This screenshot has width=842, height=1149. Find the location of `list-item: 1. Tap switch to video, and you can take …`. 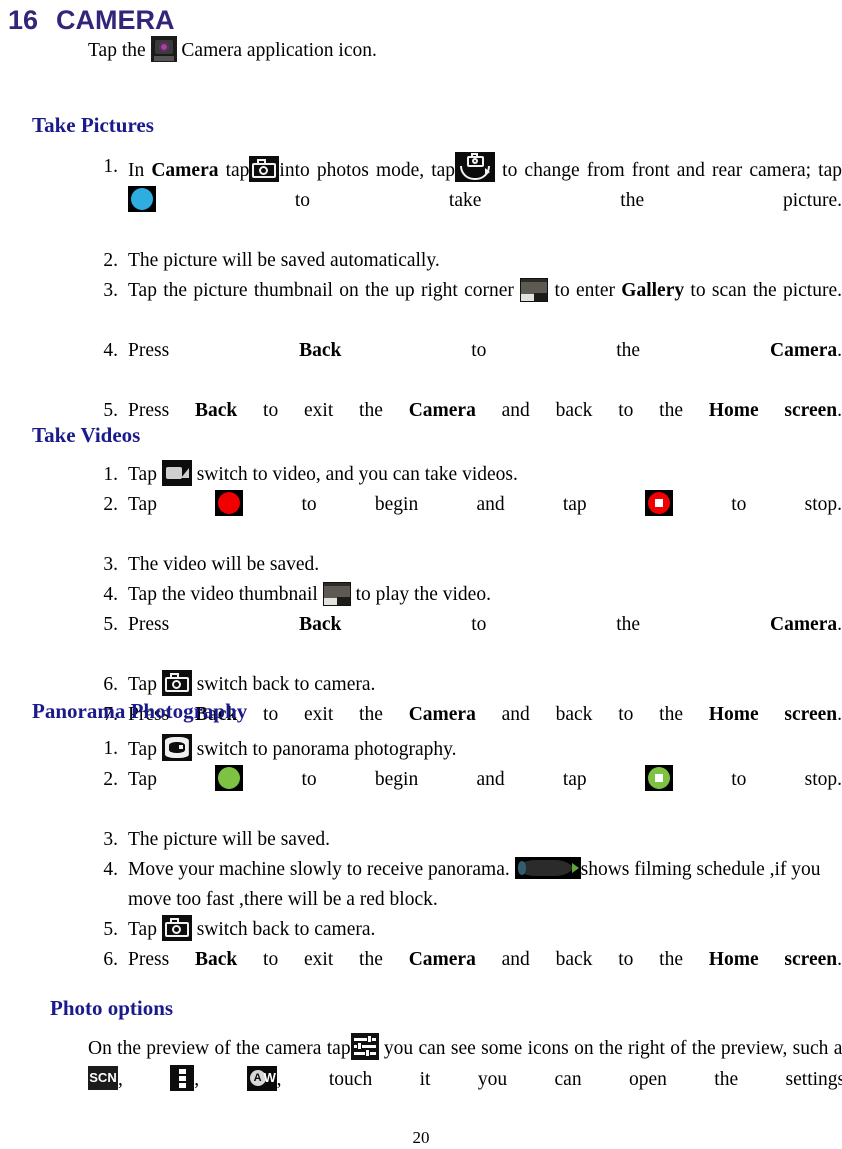

list-item: 1. Tap switch to video, and you can take … is located at coordinates (465, 475).